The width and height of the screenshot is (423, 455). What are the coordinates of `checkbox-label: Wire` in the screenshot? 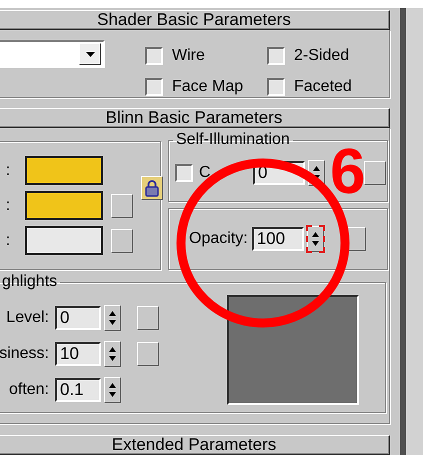 It's located at (188, 55).